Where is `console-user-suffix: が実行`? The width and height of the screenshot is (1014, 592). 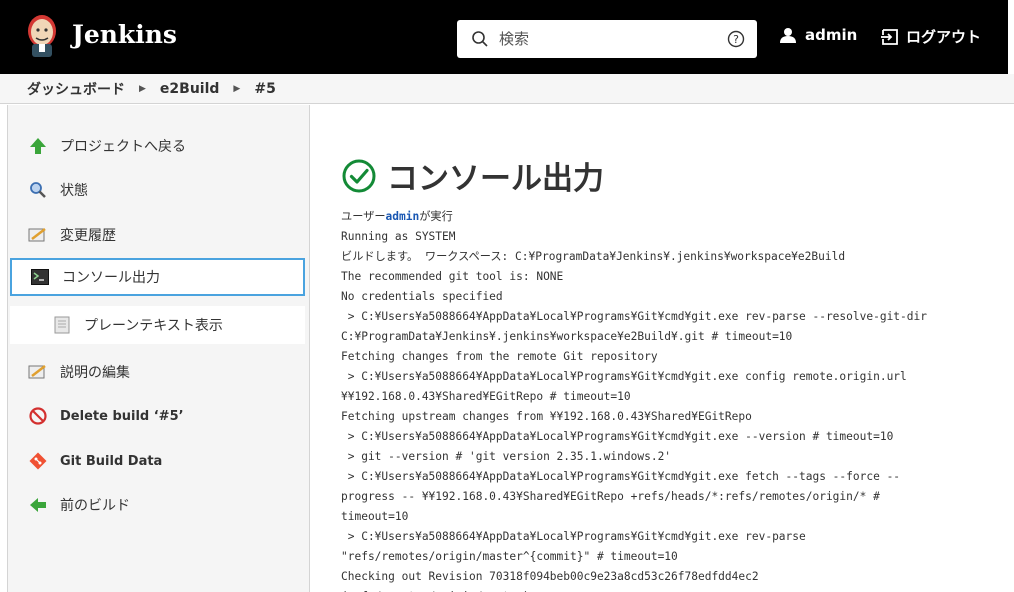 console-user-suffix: が実行 is located at coordinates (436, 216).